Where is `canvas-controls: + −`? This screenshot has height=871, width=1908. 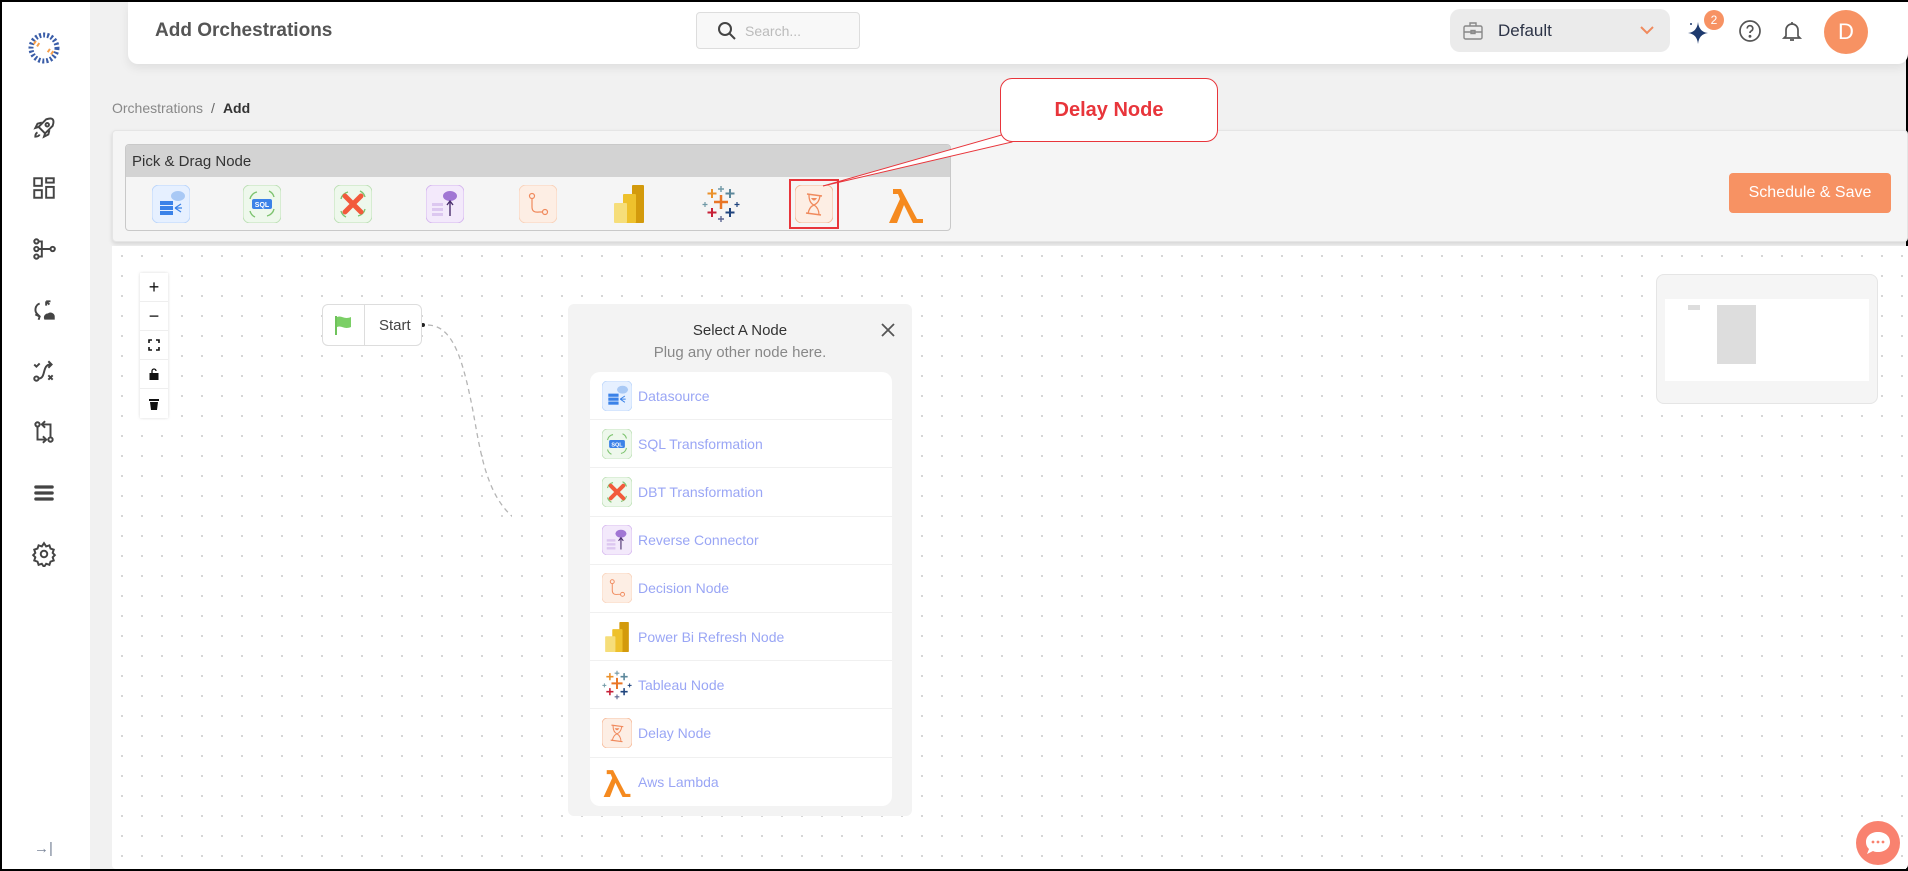 canvas-controls: + − is located at coordinates (154, 345).